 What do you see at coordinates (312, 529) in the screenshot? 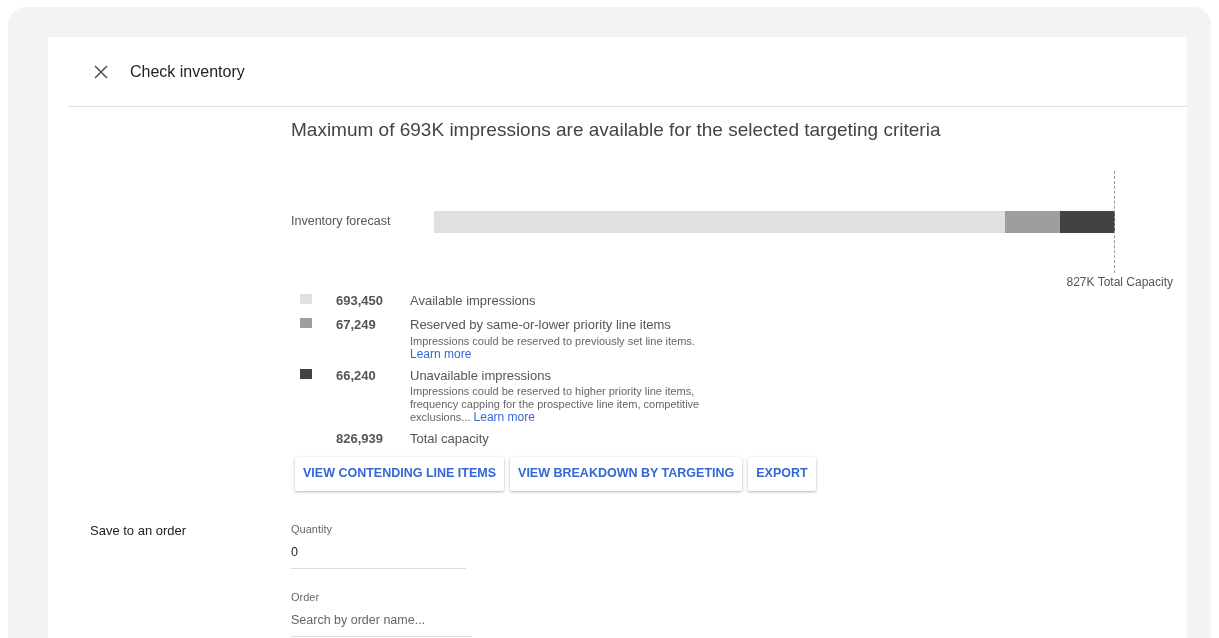
I see `field-label: Quantity` at bounding box center [312, 529].